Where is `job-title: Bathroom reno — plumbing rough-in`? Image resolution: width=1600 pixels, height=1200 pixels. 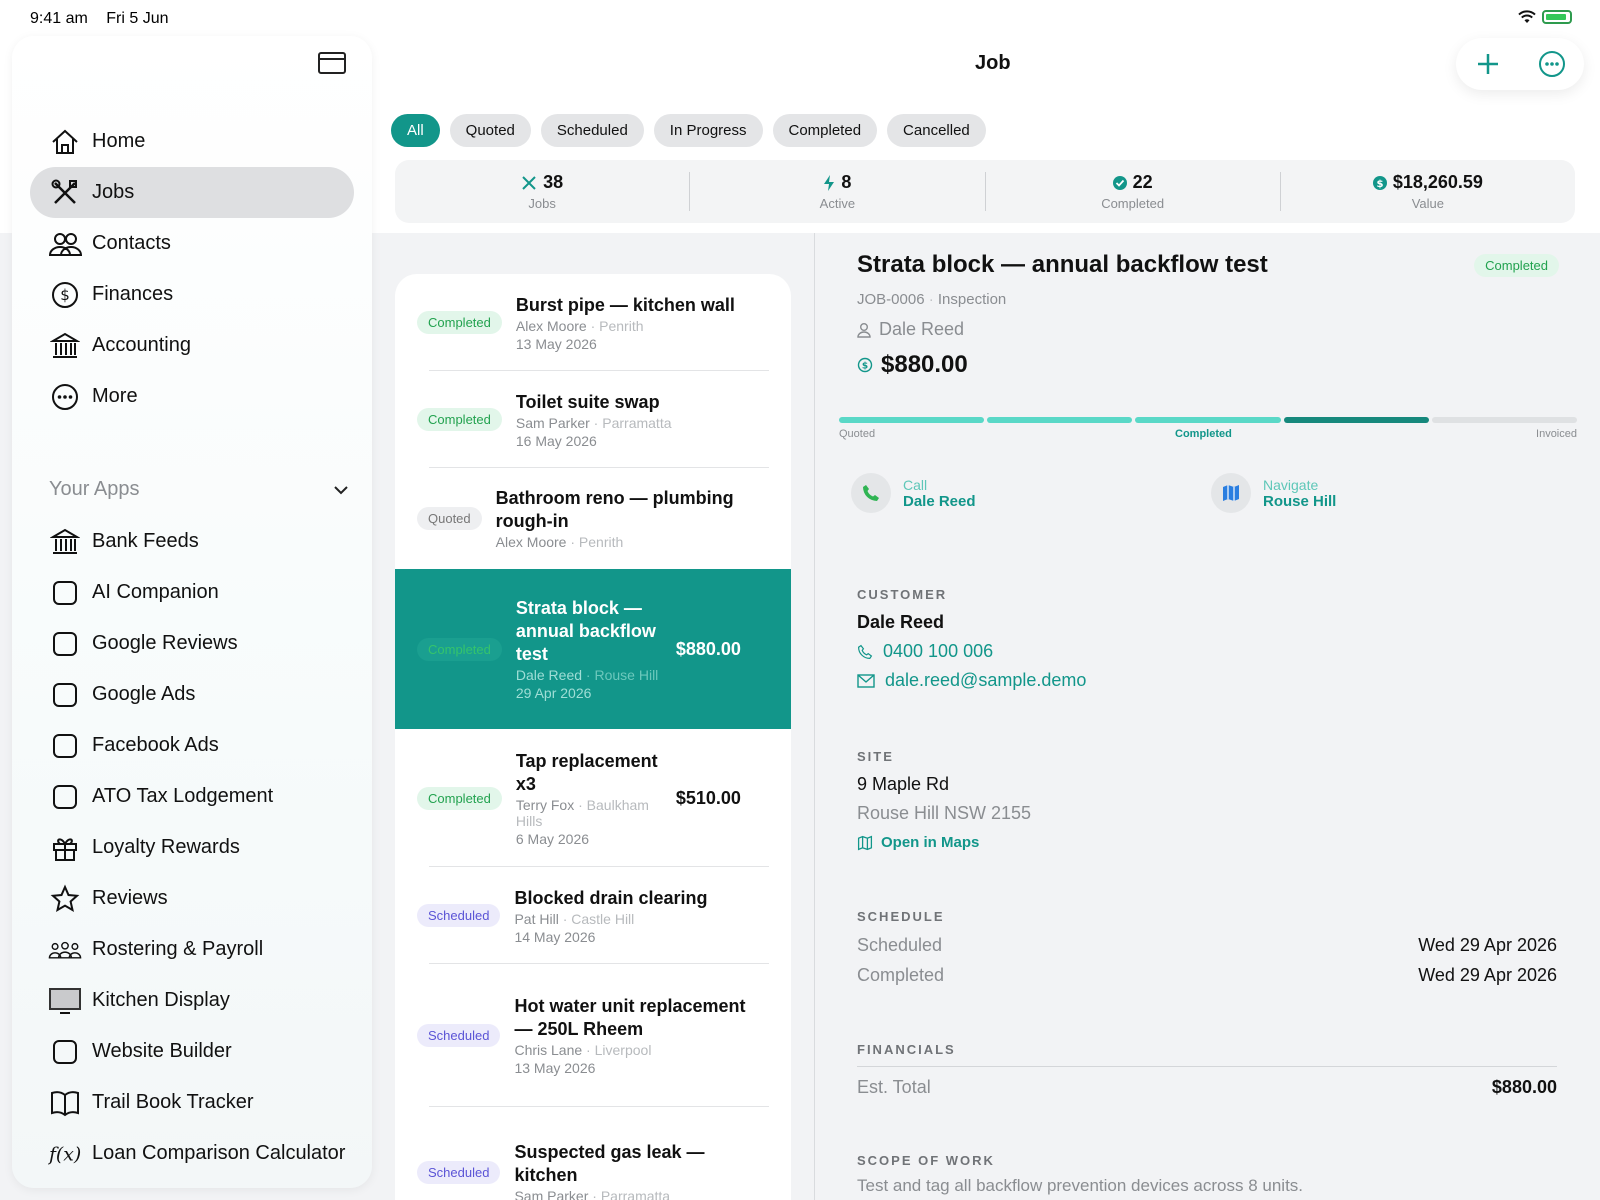 job-title: Bathroom reno — plumbing rough-in is located at coordinates (614, 509).